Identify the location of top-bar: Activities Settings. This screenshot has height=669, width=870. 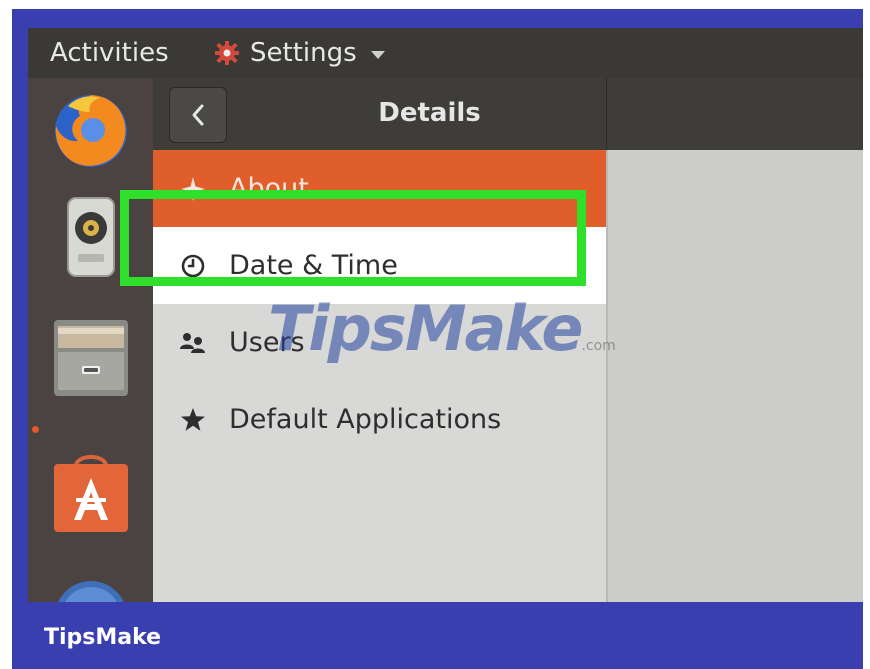
(445, 53).